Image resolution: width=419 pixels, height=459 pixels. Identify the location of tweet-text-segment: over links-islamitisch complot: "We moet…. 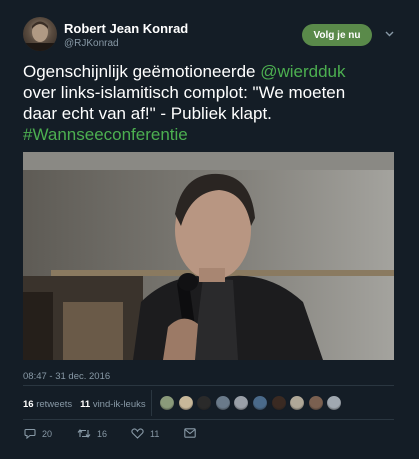
(184, 92).